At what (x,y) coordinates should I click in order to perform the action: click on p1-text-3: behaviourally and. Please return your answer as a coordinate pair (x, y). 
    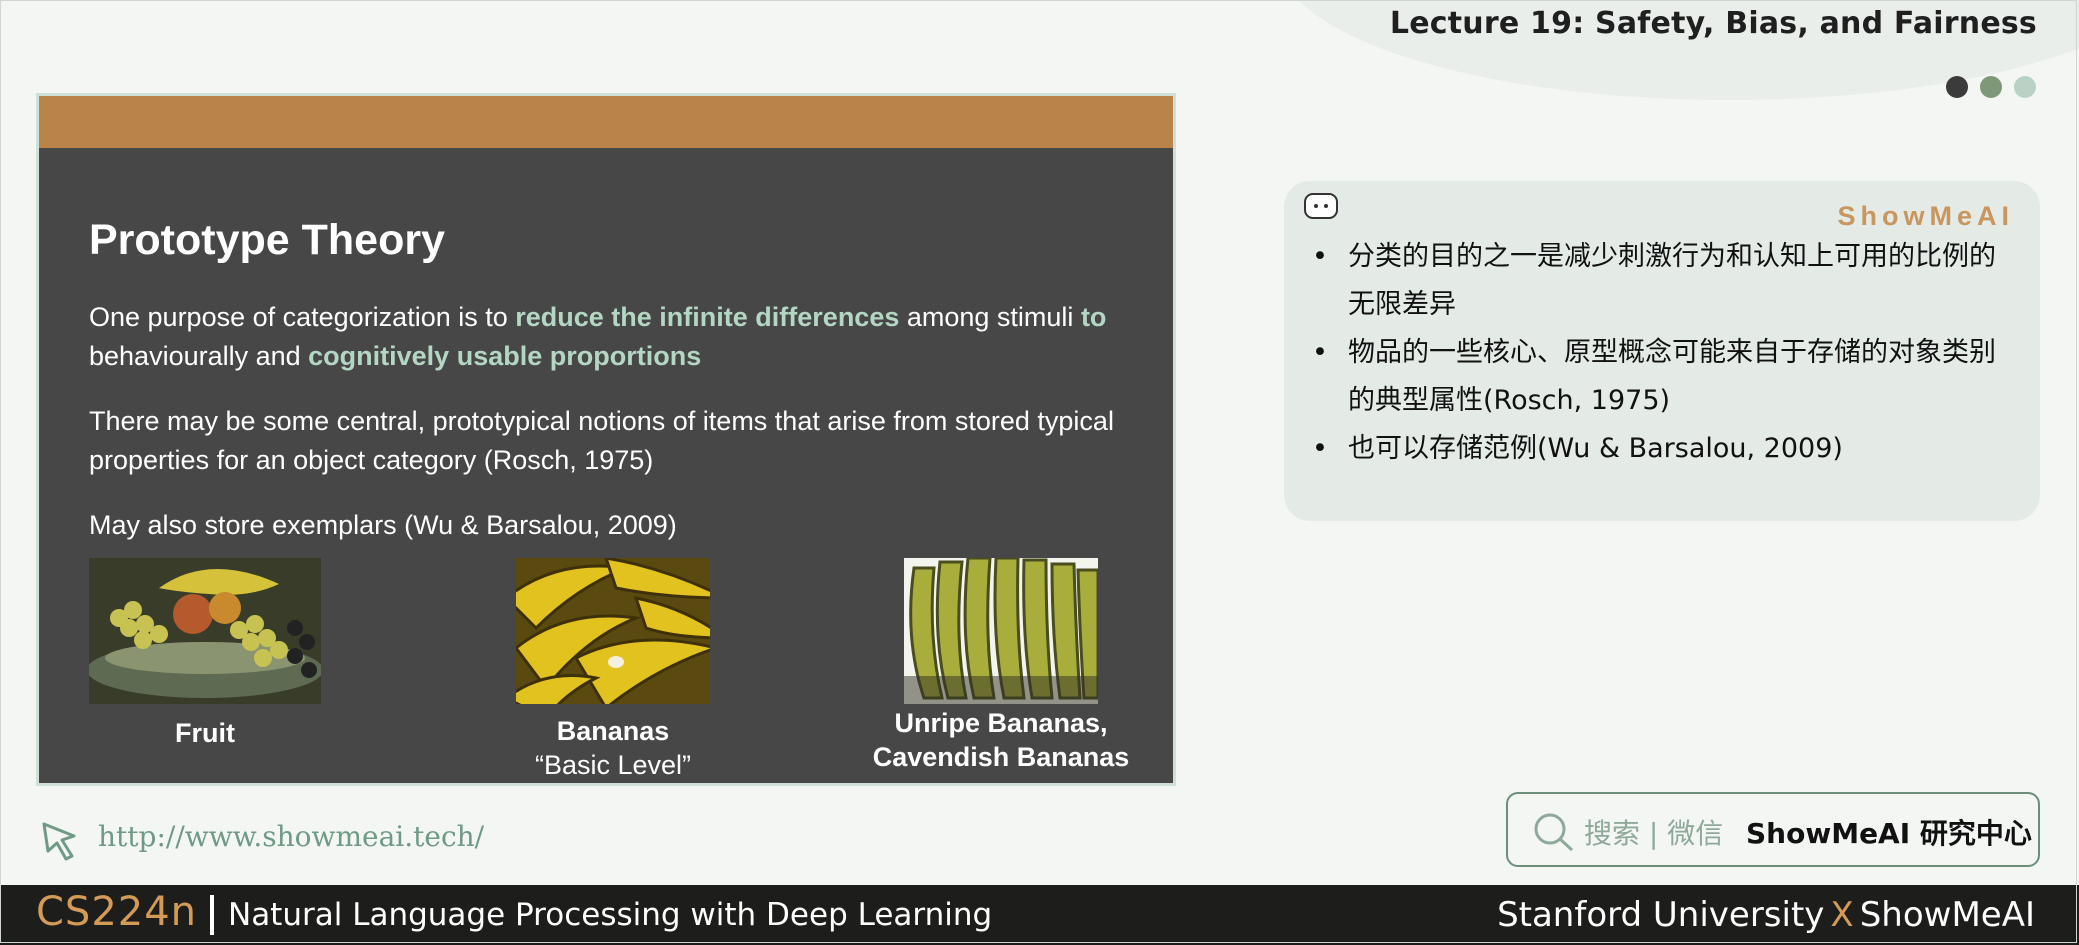
    Looking at the image, I should click on (199, 356).